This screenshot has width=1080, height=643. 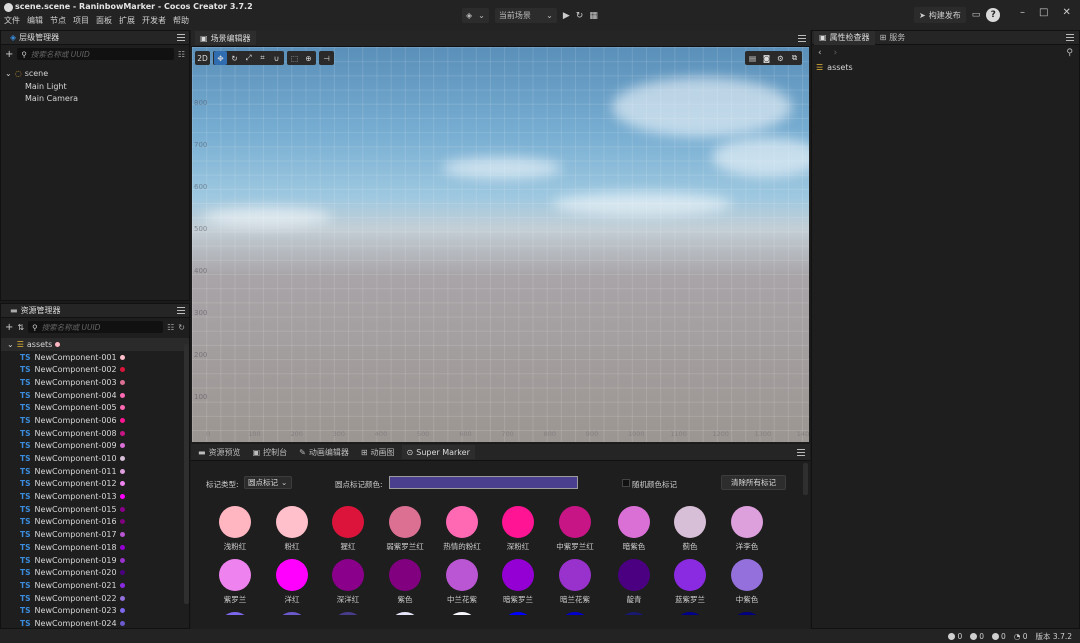 I want to click on error-count: 0, so click(x=999, y=636).